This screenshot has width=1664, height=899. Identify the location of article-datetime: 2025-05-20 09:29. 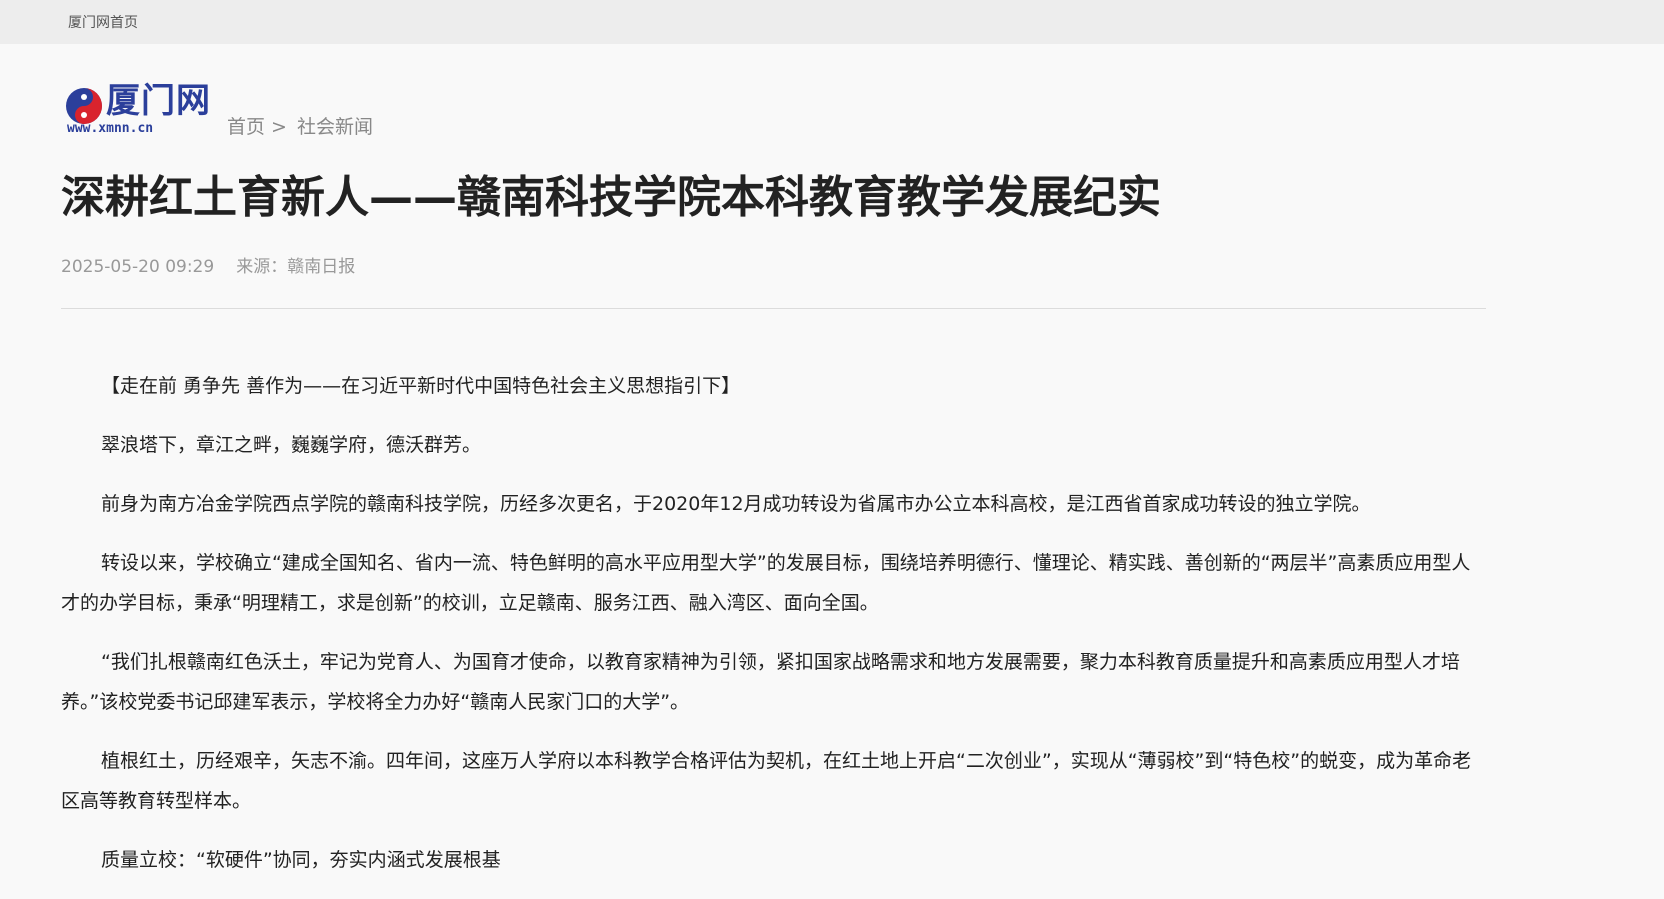
(138, 267).